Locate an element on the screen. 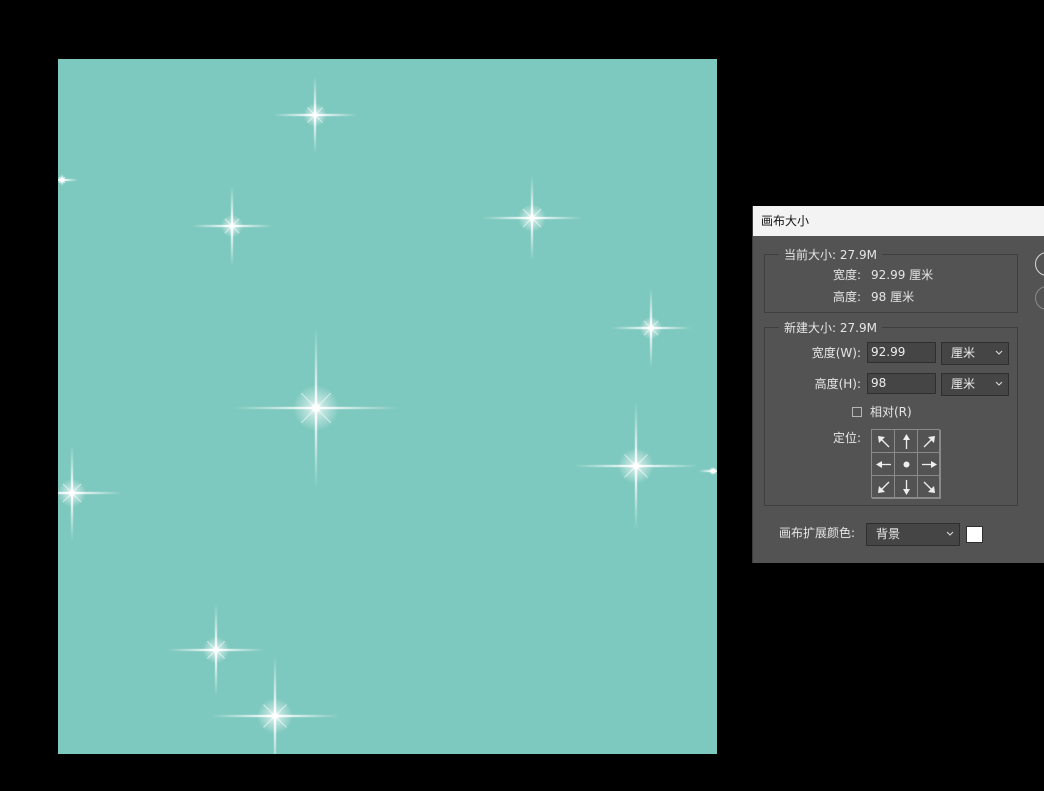 The image size is (1044, 791). anchor-left is located at coordinates (883, 464).